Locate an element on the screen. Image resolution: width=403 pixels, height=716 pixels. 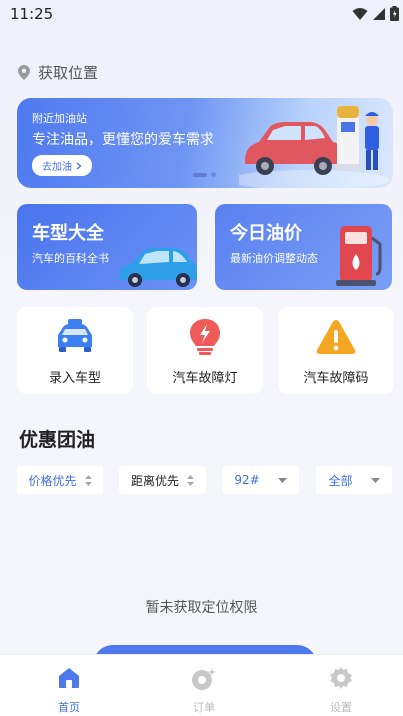
status-bar: 11:25 is located at coordinates (201, 15).